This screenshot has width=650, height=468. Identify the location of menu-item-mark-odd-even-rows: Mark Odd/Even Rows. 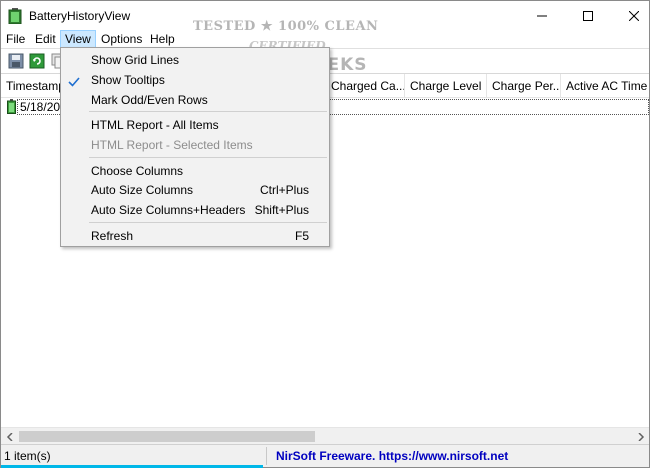
(195, 100).